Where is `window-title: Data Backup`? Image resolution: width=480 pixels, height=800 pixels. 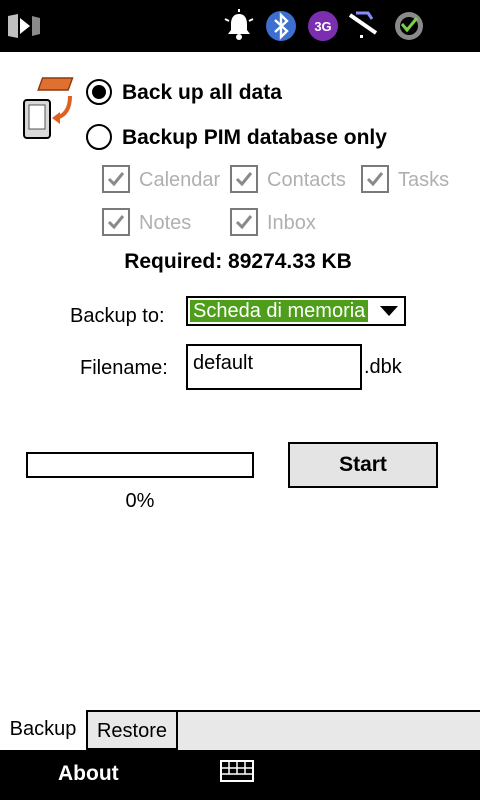
window-title: Data Backup is located at coordinates (124, 24).